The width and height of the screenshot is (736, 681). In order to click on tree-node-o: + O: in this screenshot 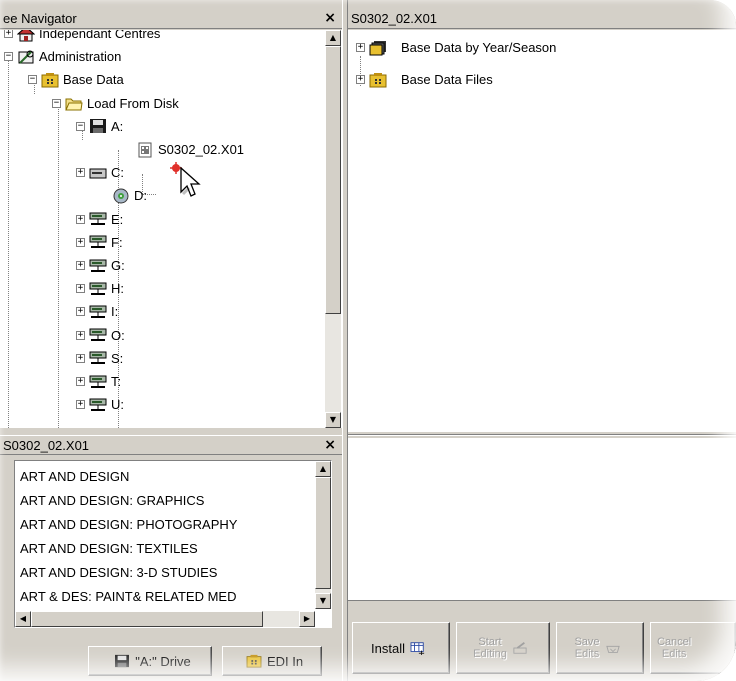, I will do `click(100, 335)`.